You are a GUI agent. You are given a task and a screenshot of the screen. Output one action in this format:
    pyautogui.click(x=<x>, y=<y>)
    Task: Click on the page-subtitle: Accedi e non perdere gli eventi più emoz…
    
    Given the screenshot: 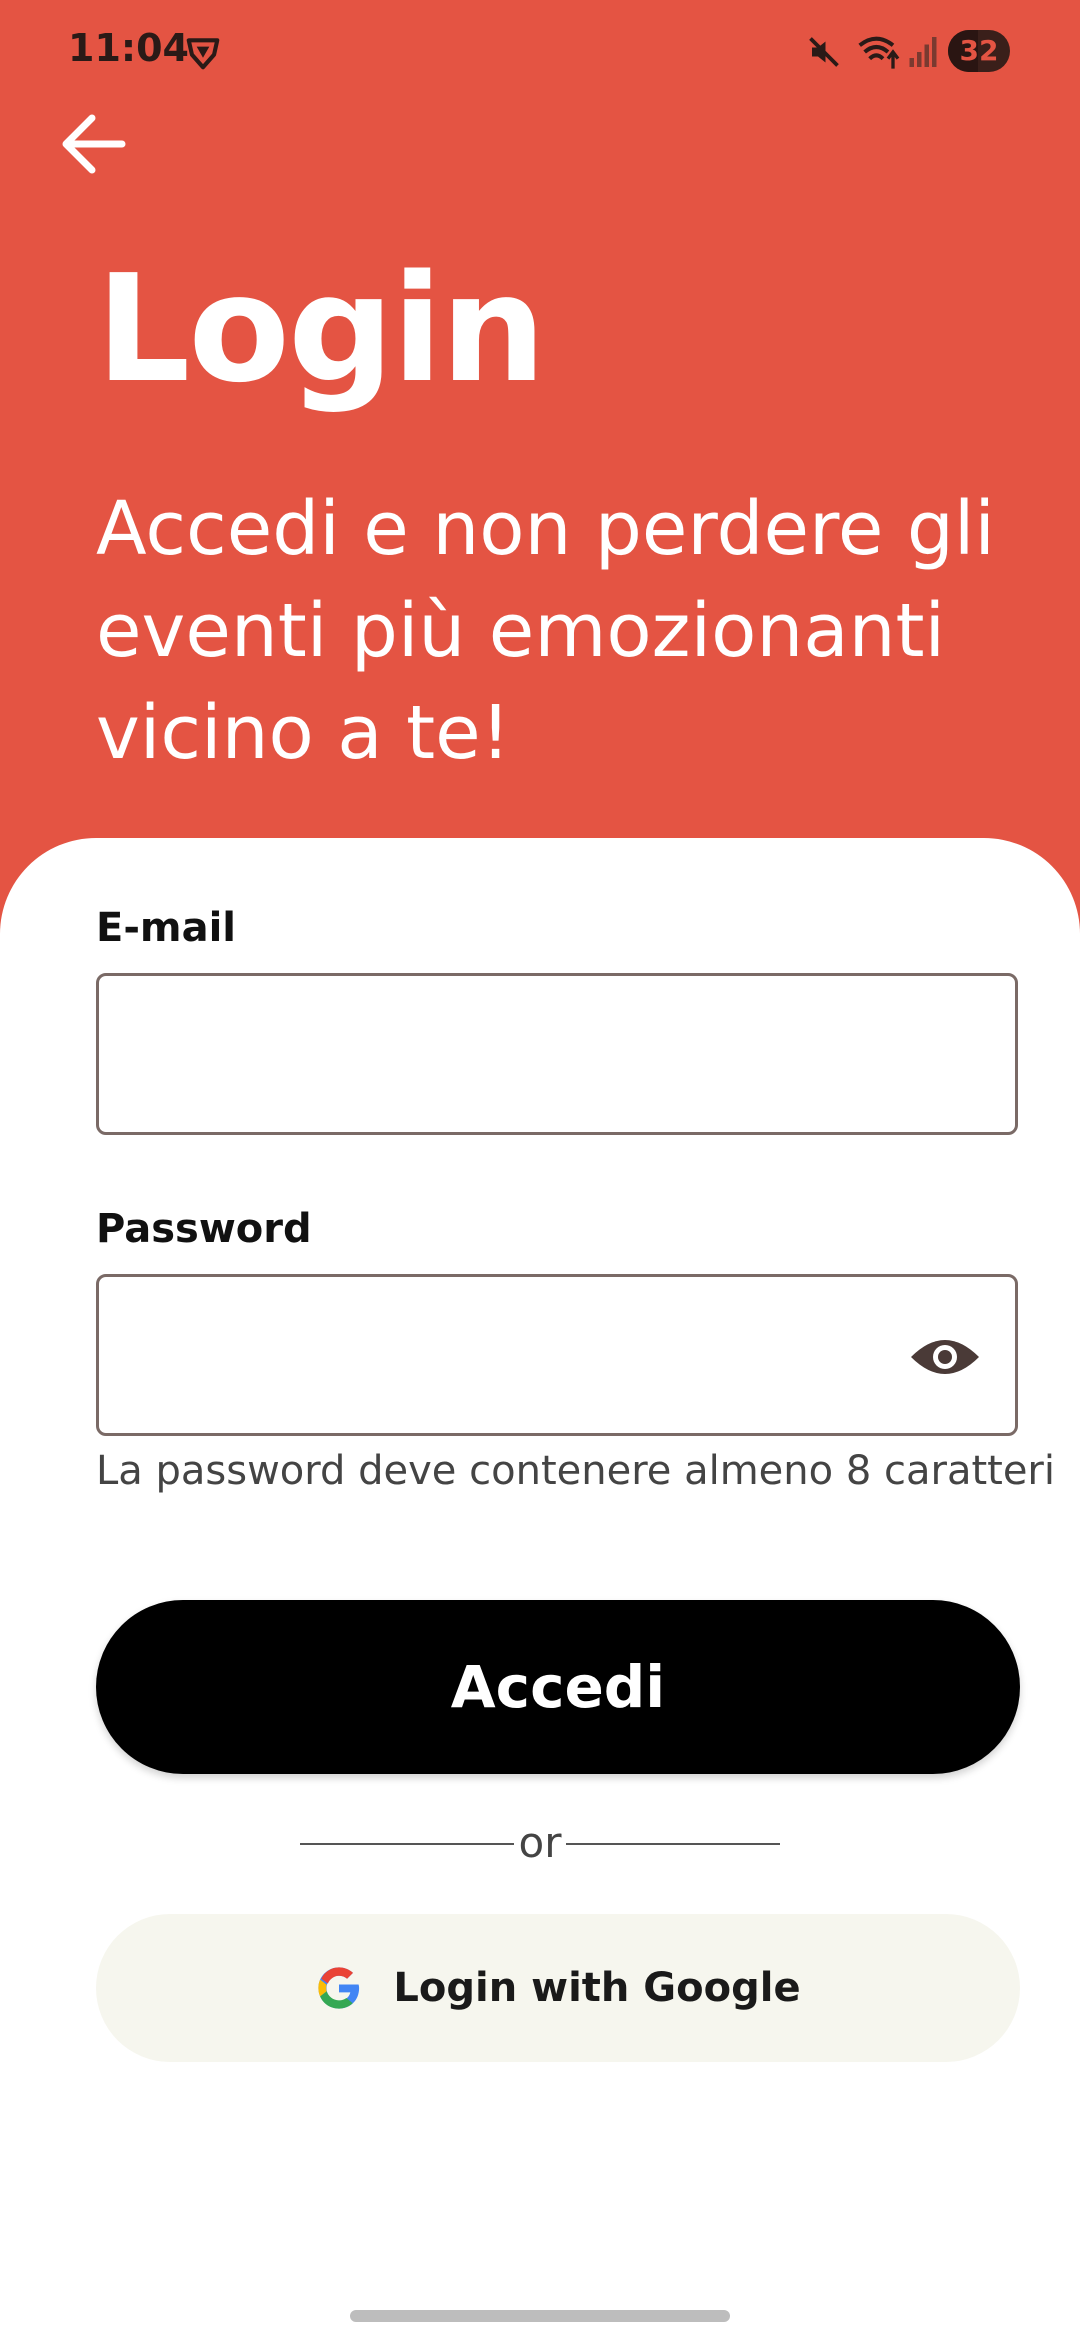 What is the action you would take?
    pyautogui.click(x=545, y=631)
    